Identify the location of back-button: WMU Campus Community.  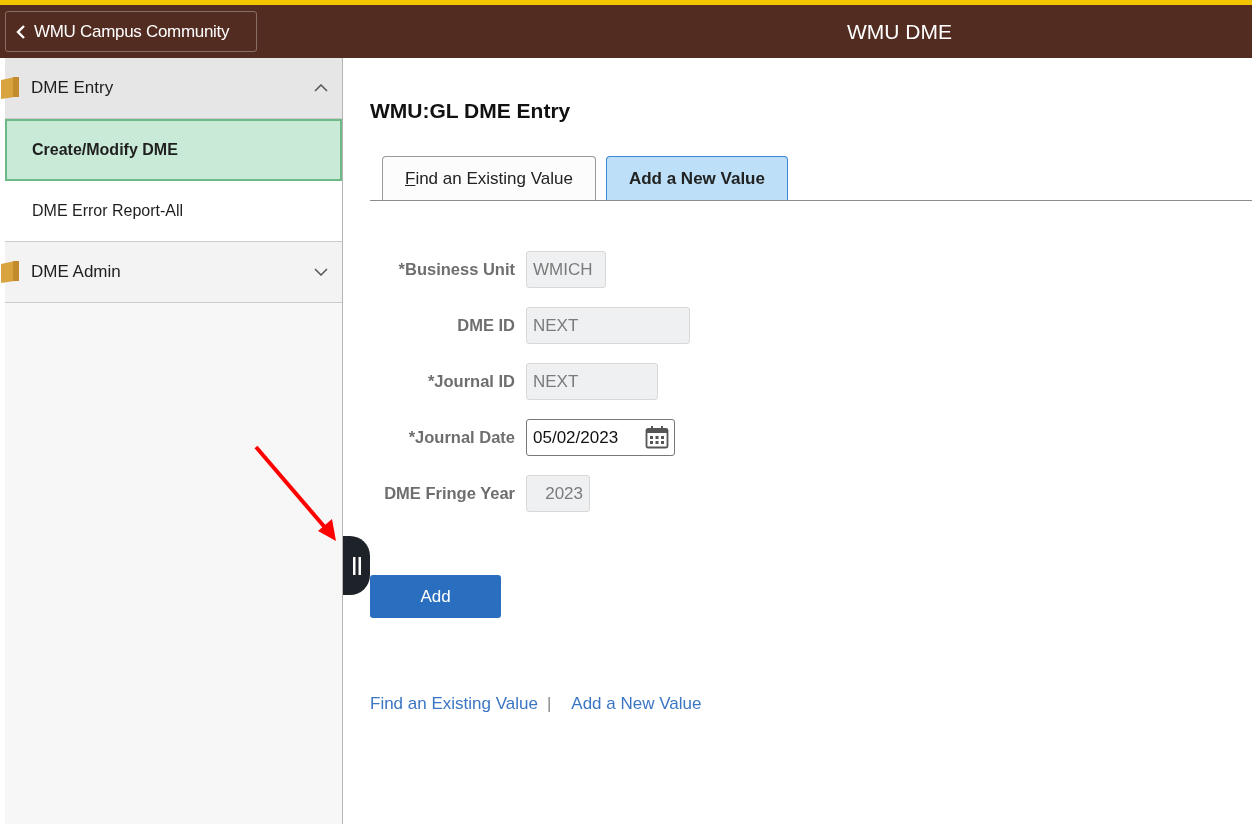
(131, 31).